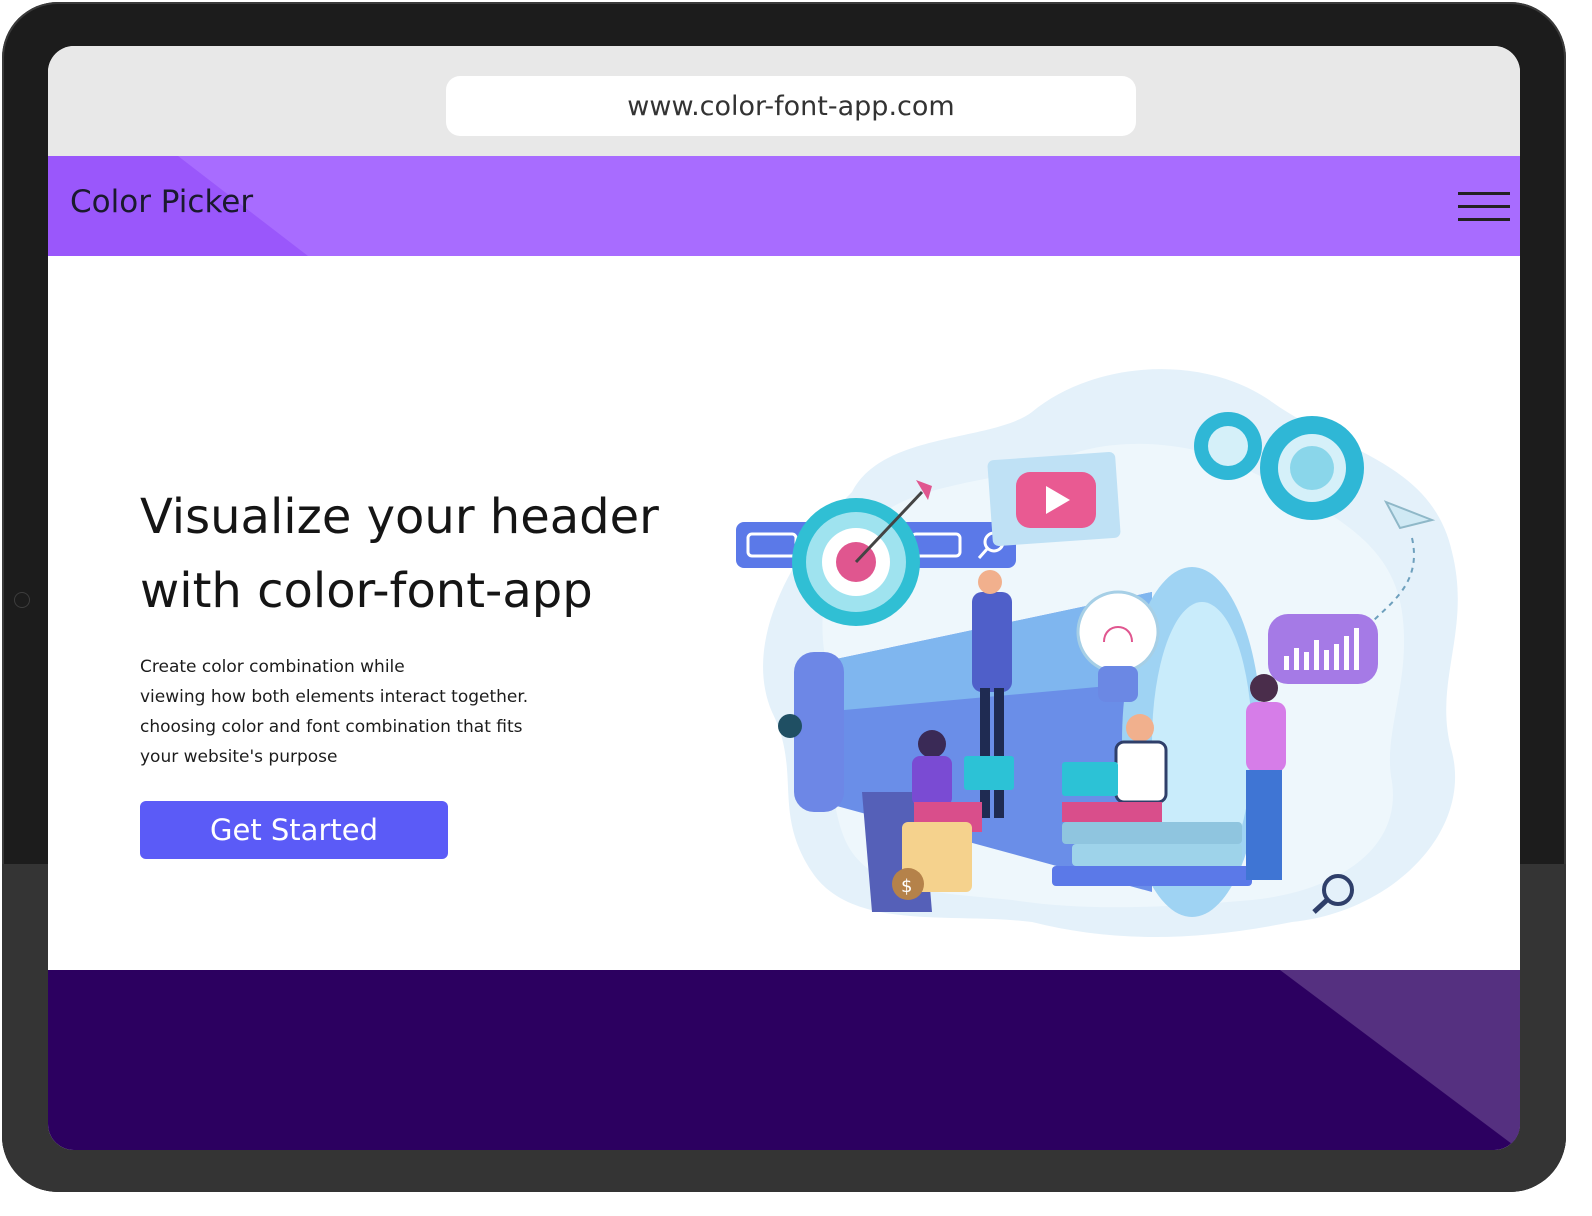  What do you see at coordinates (272, 667) in the screenshot?
I see `description-line-1: Create color combination while` at bounding box center [272, 667].